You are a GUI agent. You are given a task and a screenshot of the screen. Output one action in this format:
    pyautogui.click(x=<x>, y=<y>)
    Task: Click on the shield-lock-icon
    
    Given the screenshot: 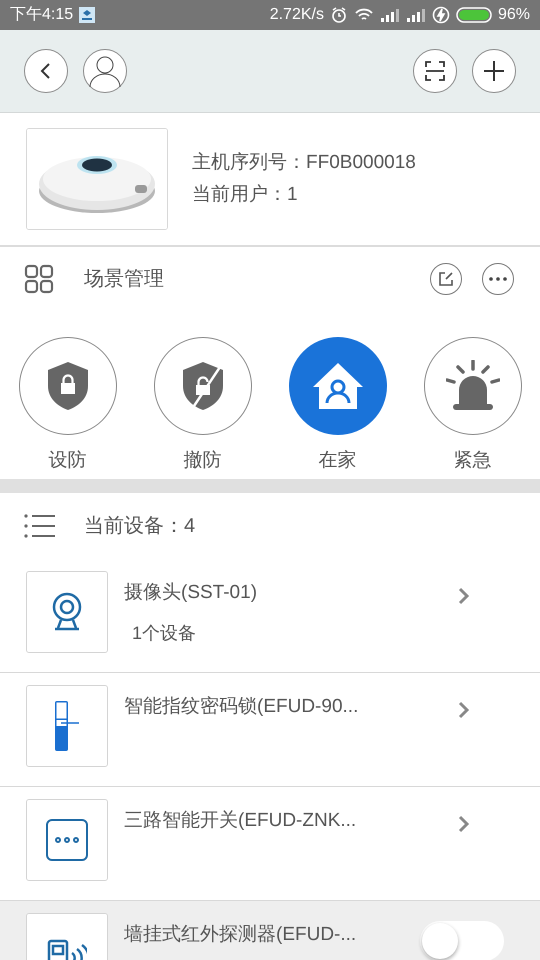 What is the action you would take?
    pyautogui.click(x=67, y=386)
    